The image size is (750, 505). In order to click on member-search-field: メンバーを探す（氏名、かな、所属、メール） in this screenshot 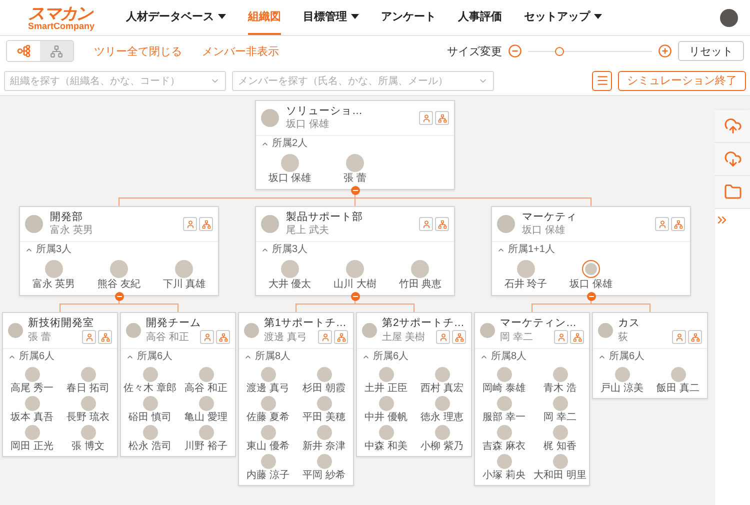, I will do `click(363, 80)`.